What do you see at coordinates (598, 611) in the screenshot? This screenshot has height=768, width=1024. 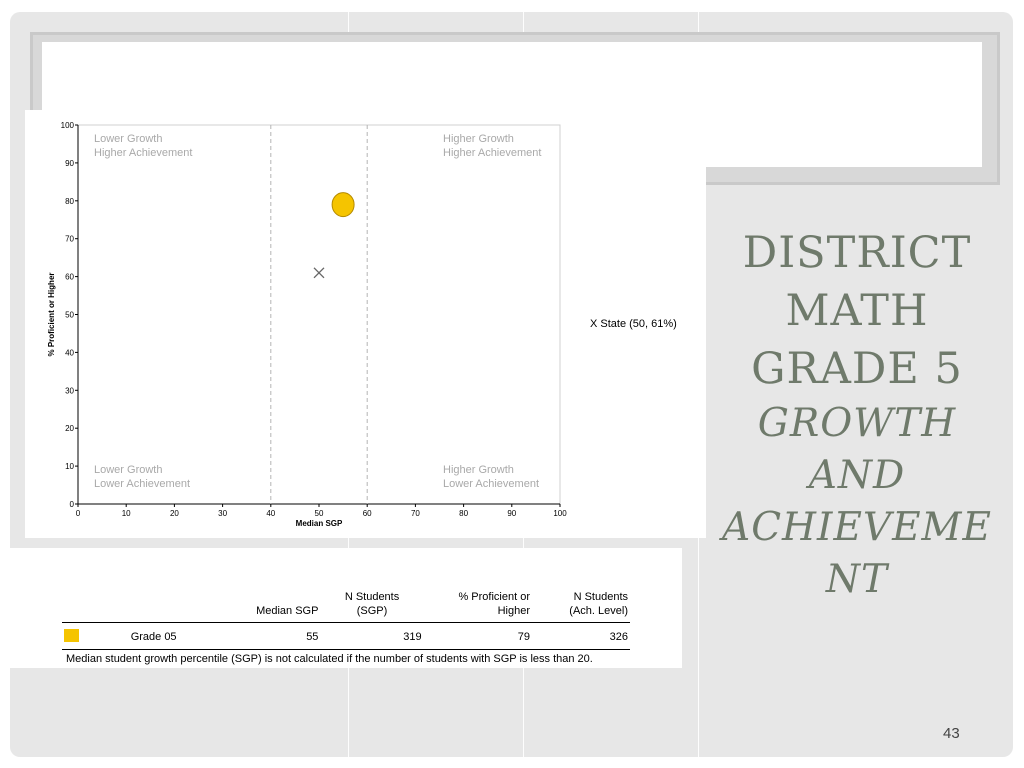 I see `header-text: (Ach. Level)` at bounding box center [598, 611].